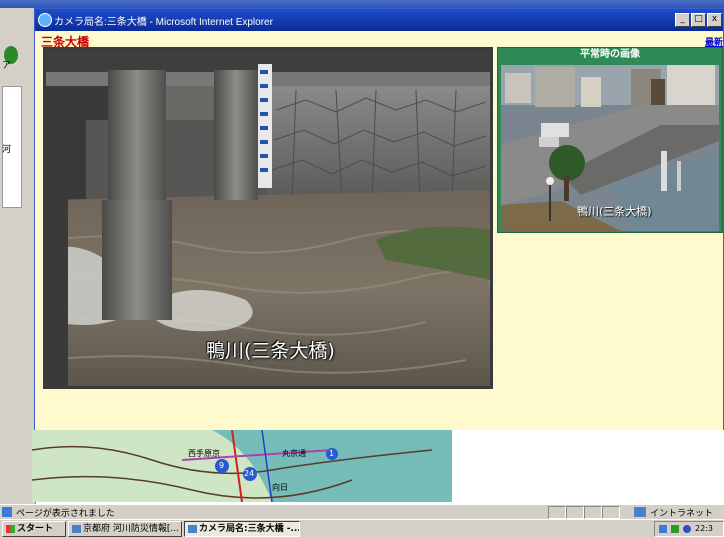 The height and width of the screenshot is (537, 724). What do you see at coordinates (362, 4) in the screenshot?
I see `background-window-titlebar` at bounding box center [362, 4].